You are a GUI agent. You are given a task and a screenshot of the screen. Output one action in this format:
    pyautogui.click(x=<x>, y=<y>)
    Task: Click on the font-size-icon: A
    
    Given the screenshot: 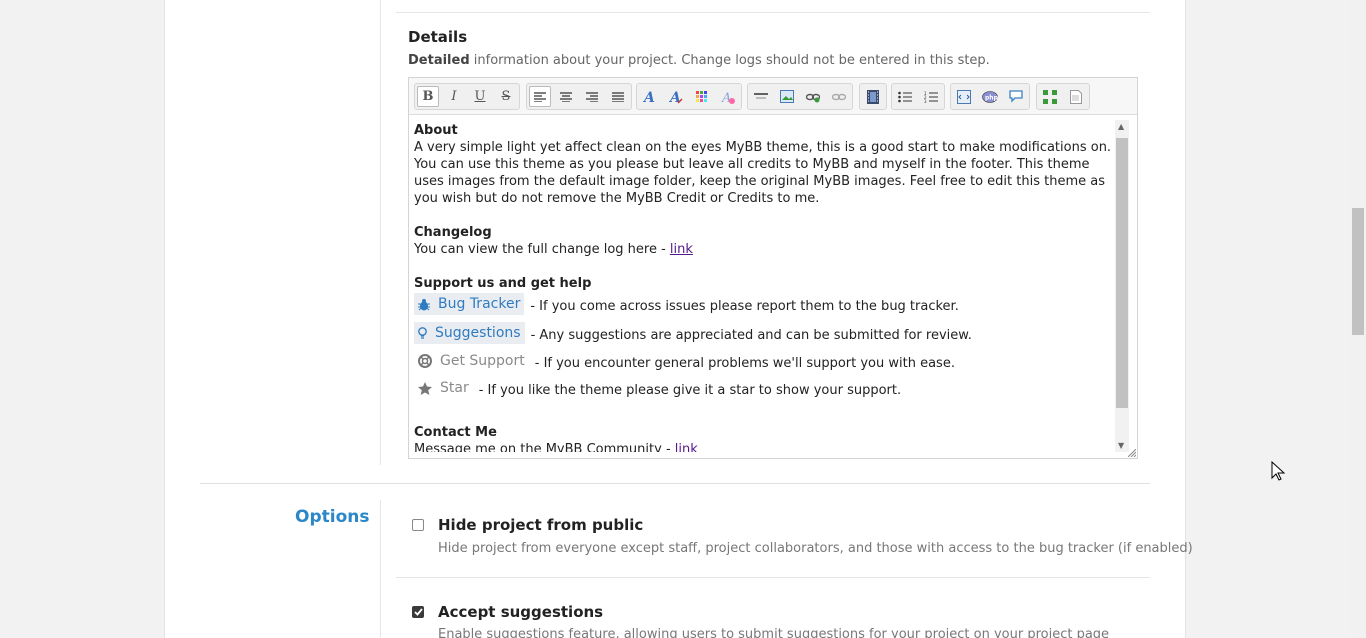 What is the action you would take?
    pyautogui.click(x=676, y=96)
    